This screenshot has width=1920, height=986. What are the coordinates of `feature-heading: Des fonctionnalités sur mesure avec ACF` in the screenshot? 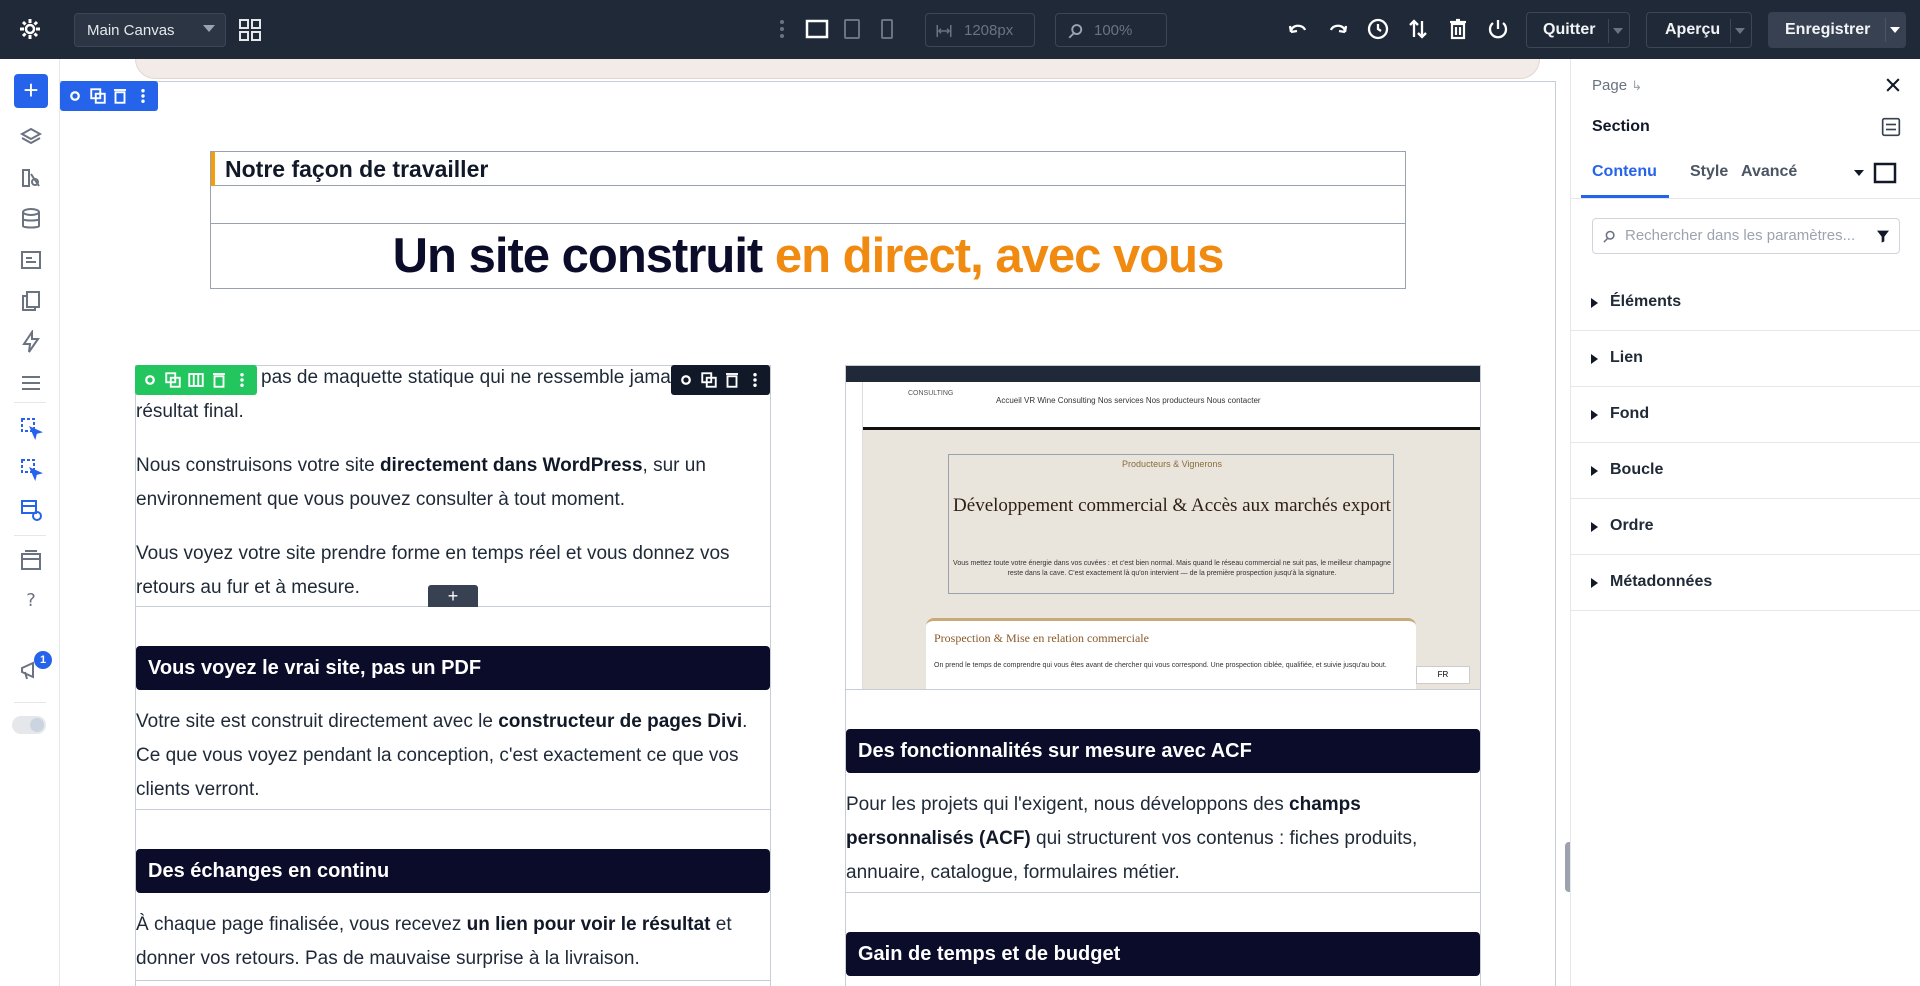 It's located at (1163, 751).